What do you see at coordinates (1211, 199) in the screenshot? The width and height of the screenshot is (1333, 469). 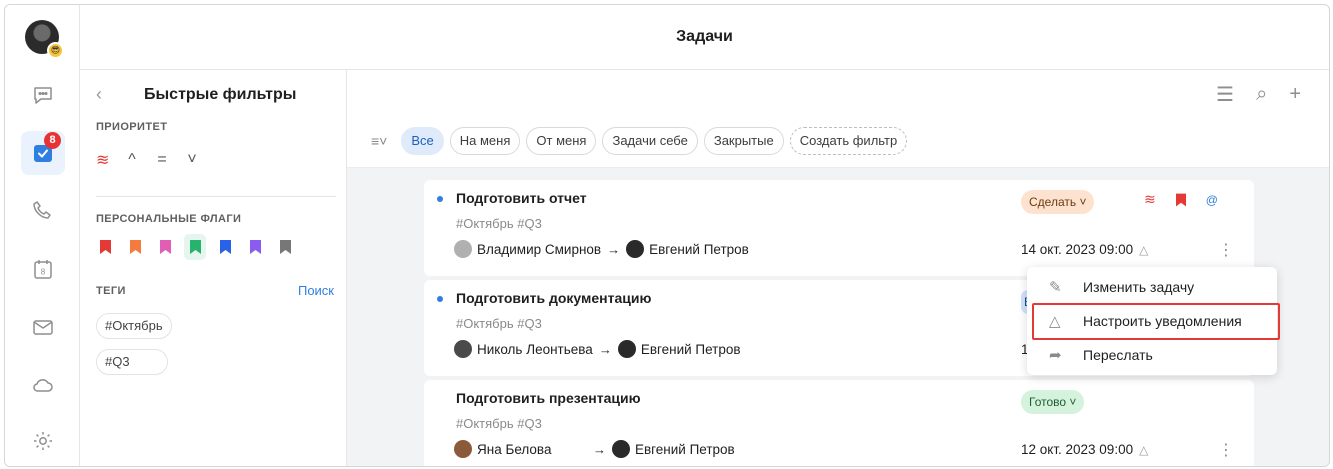 I see `mention-icon: @` at bounding box center [1211, 199].